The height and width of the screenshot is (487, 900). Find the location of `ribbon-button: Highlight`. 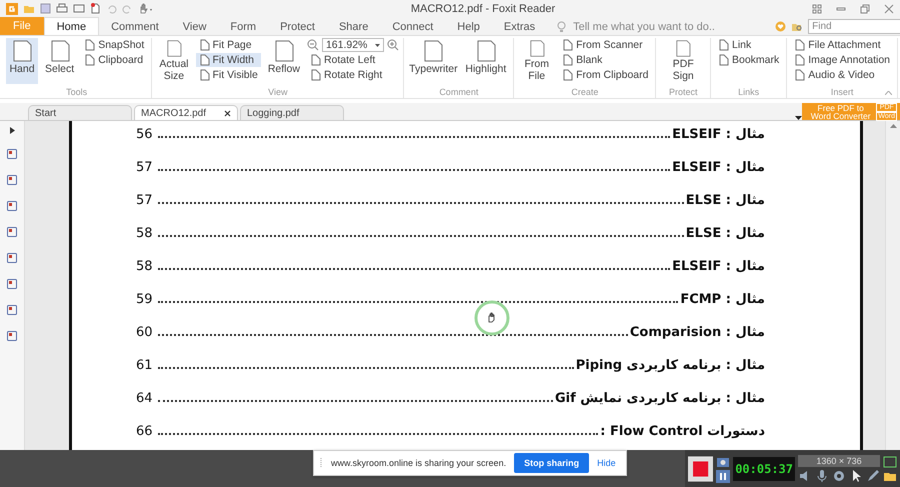

ribbon-button: Highlight is located at coordinates (486, 61).